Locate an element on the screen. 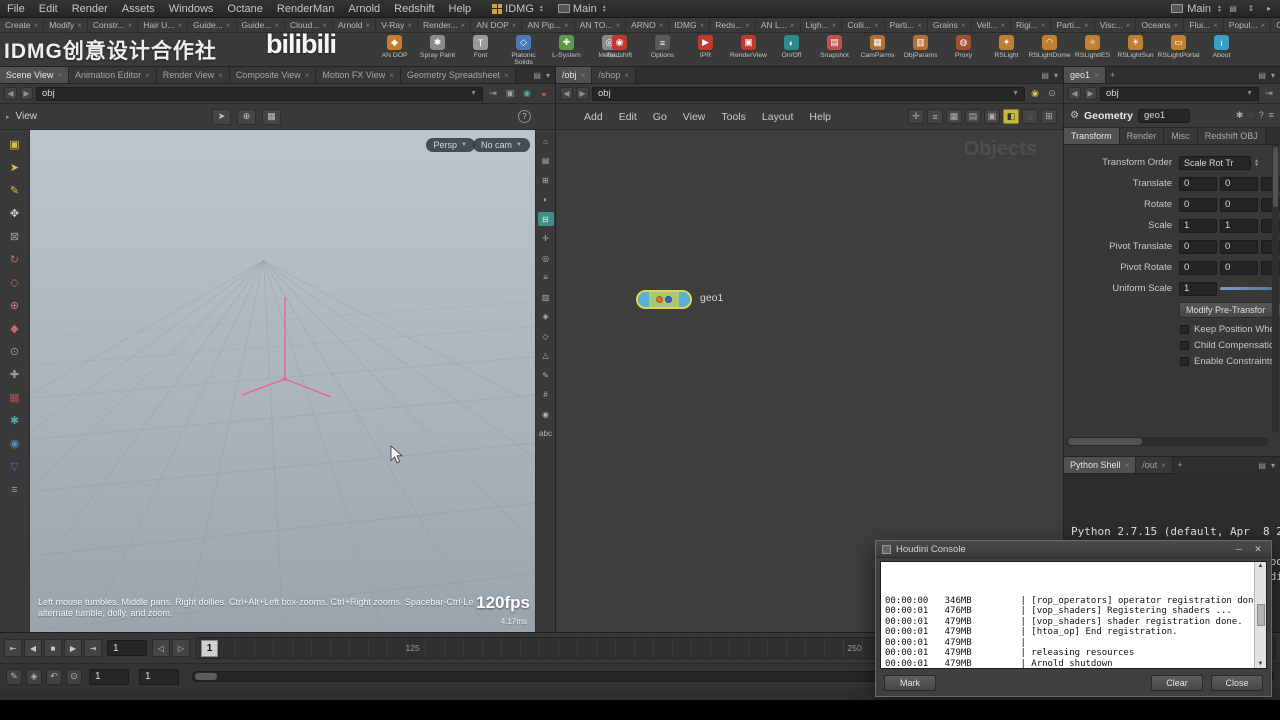  range-slider-thumb is located at coordinates (206, 676).